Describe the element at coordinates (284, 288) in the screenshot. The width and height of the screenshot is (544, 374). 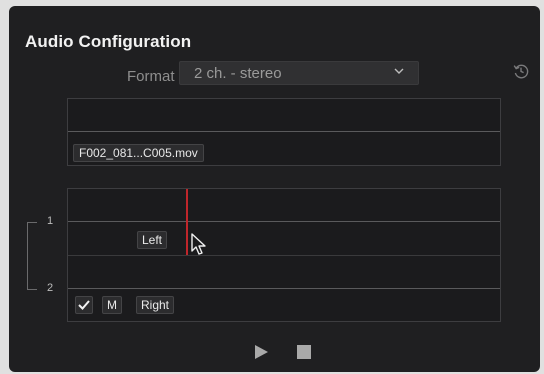
I see `channel-2-line` at that location.